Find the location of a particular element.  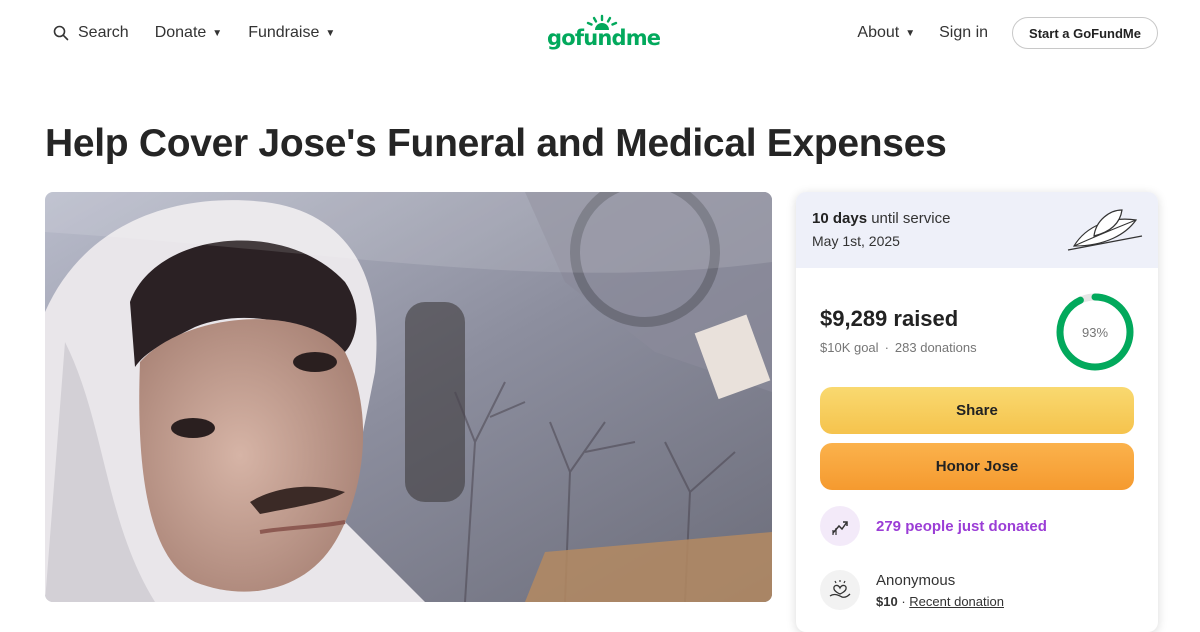

goal-amount: $10K goal is located at coordinates (849, 347).